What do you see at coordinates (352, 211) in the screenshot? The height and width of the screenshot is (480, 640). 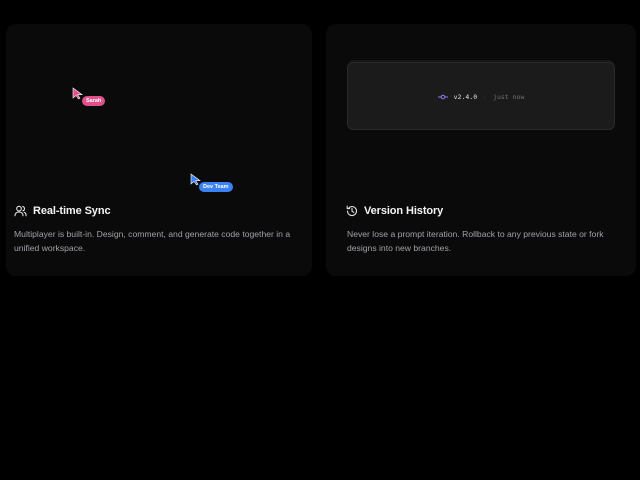 I see `history-icon` at bounding box center [352, 211].